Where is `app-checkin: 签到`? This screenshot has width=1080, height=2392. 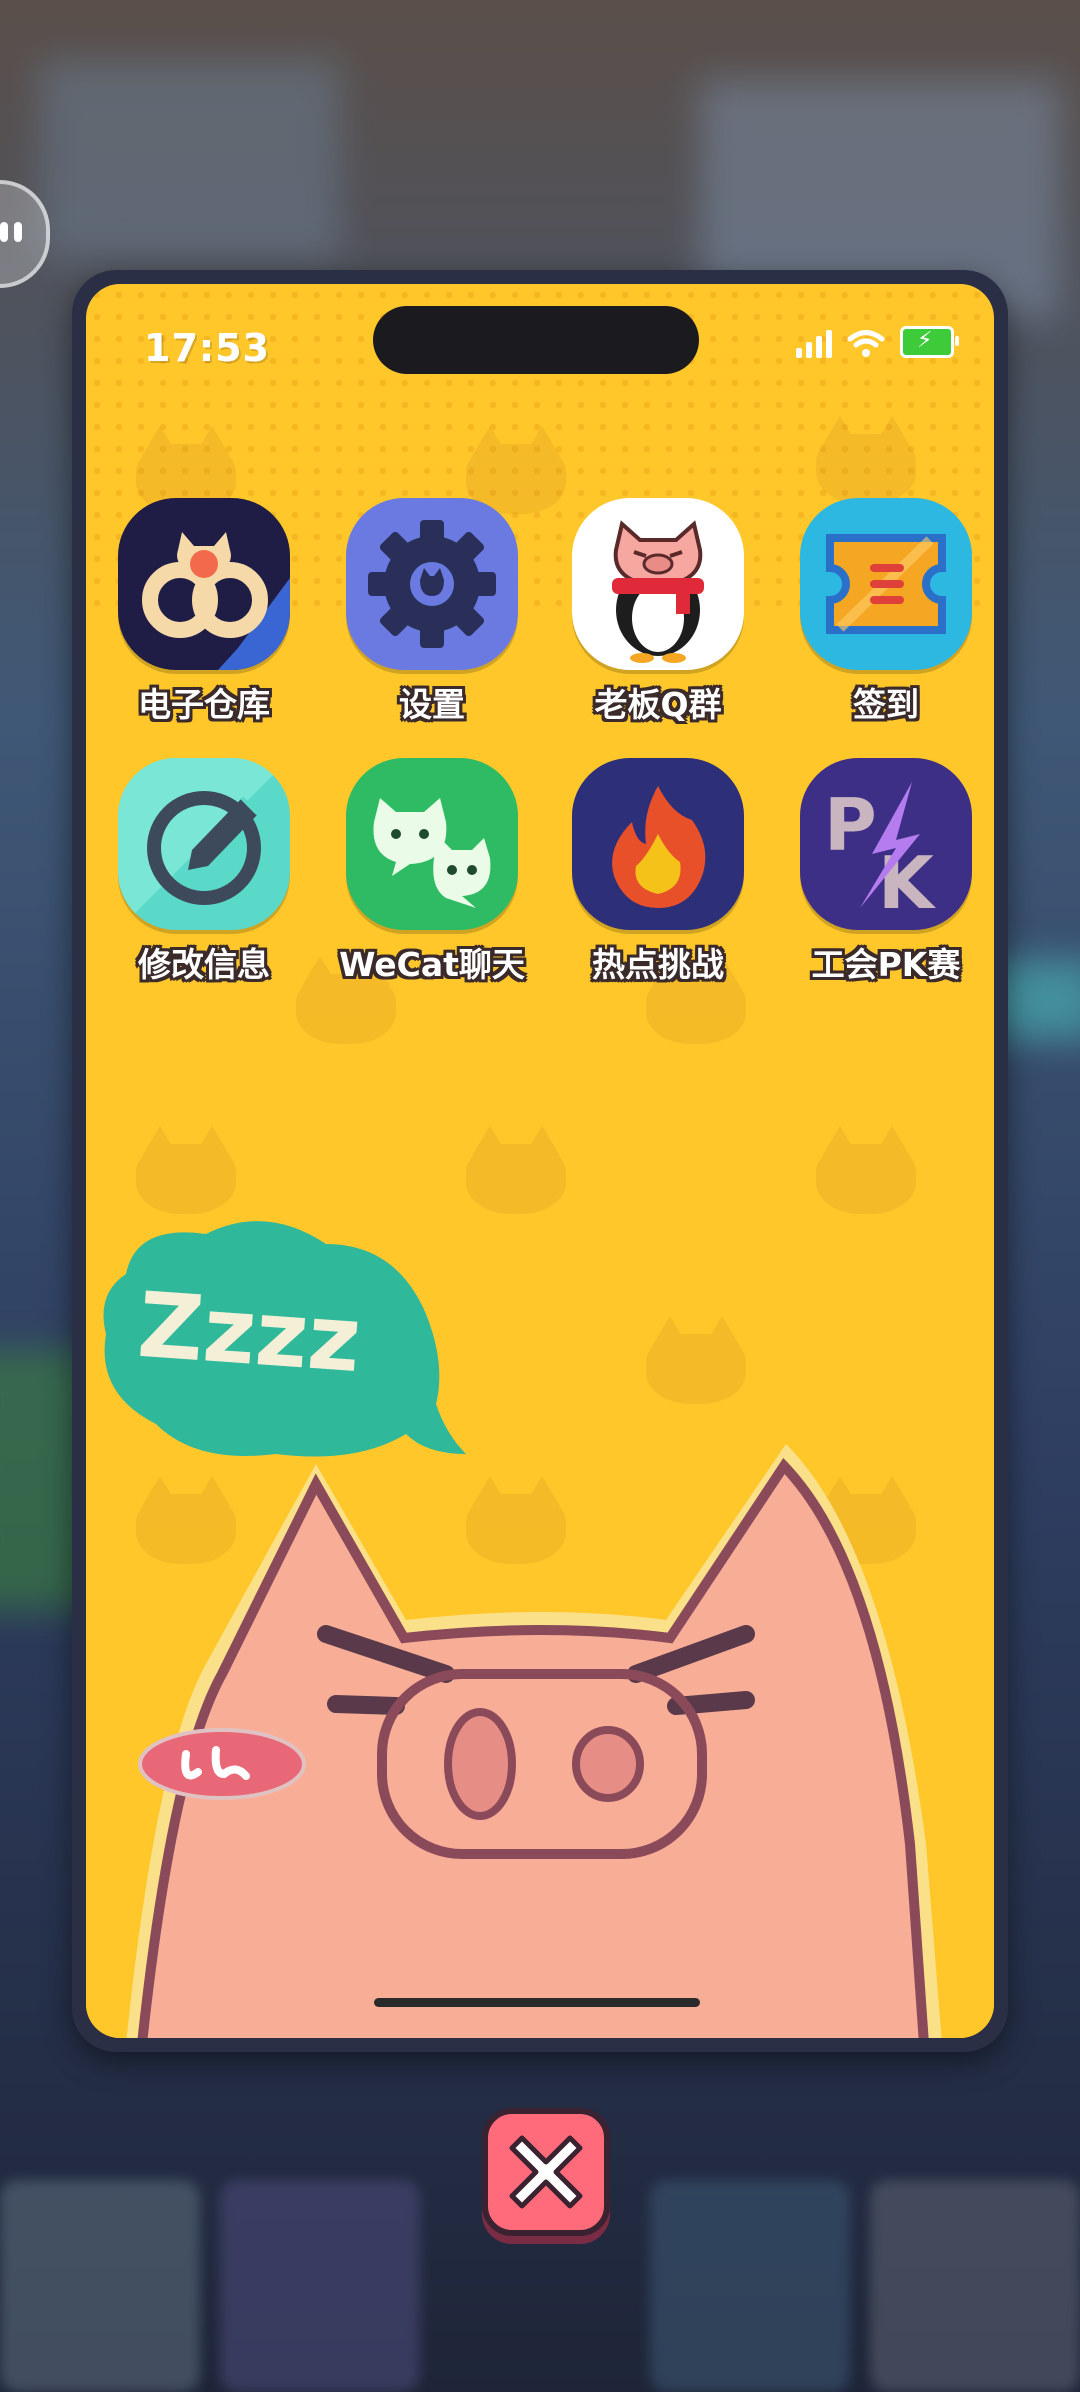 app-checkin: 签到 is located at coordinates (885, 612).